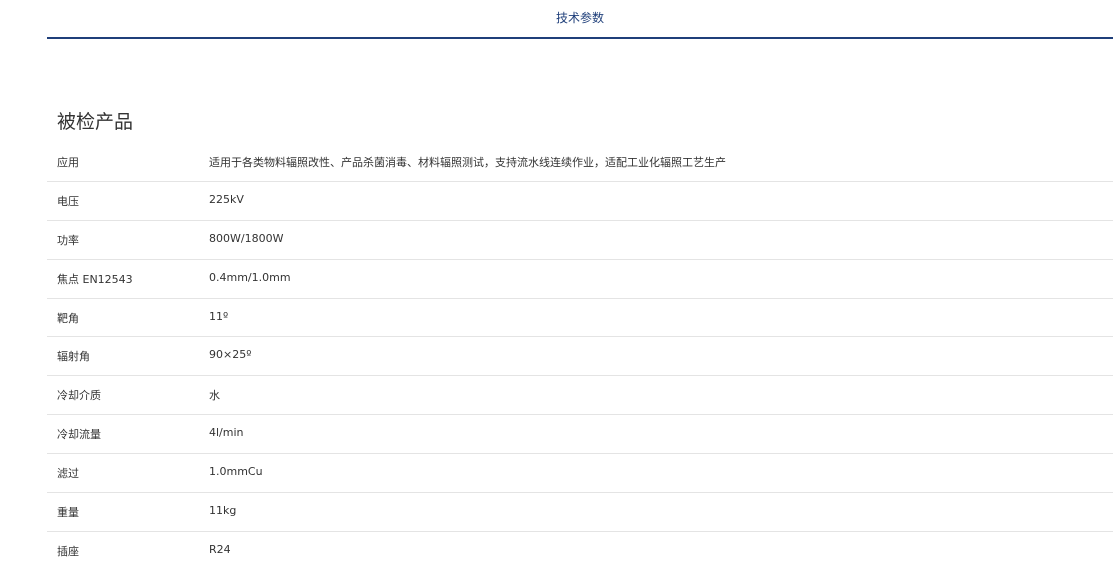 This screenshot has height=571, width=1120. Describe the element at coordinates (580, 396) in the screenshot. I see `spec-row-coolant: 冷却介质 水` at that location.